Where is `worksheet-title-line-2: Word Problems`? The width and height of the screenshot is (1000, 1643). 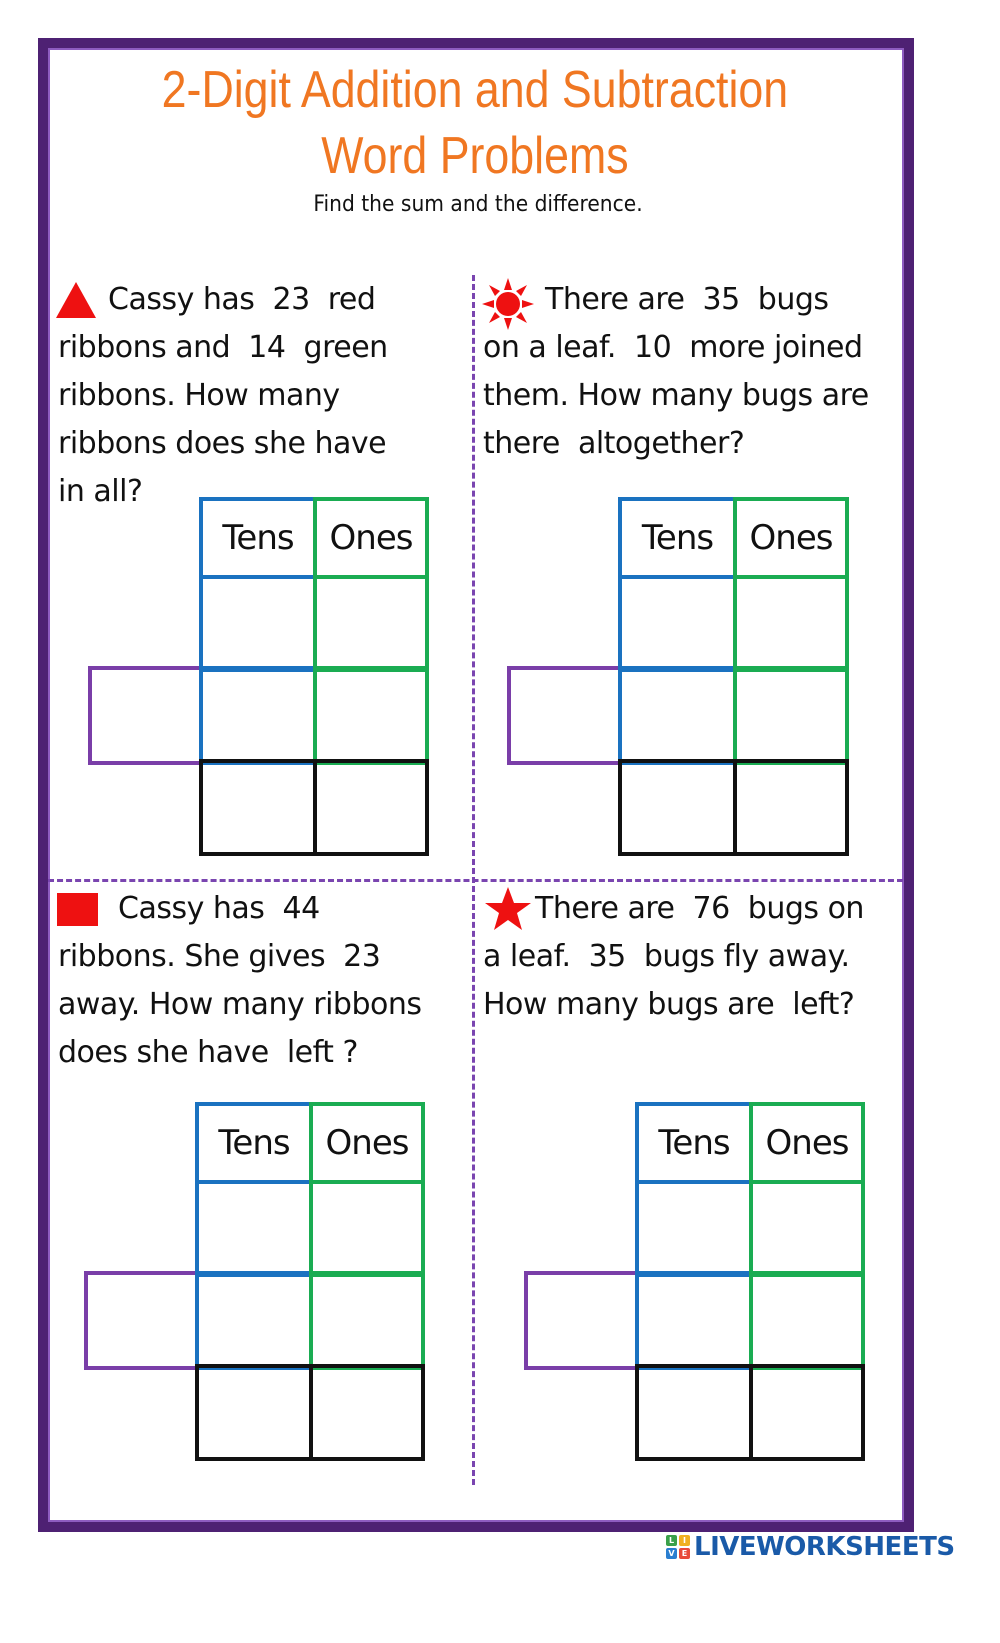
worksheet-title-line-2: Word Problems is located at coordinates (475, 156).